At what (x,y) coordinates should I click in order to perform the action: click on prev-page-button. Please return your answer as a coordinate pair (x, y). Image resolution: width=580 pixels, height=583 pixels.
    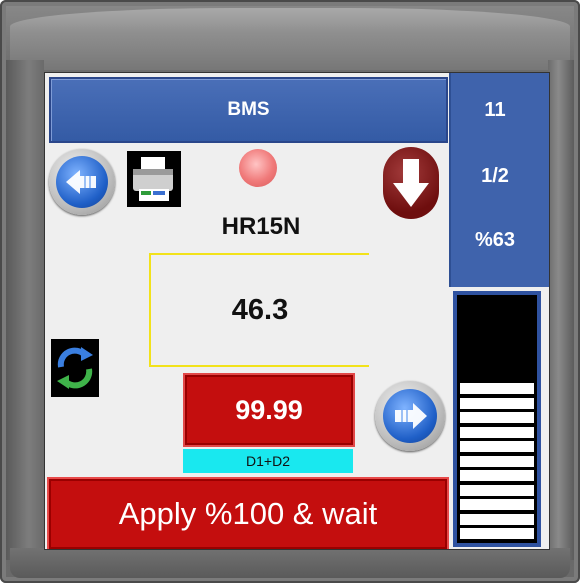
    Looking at the image, I should click on (82, 182).